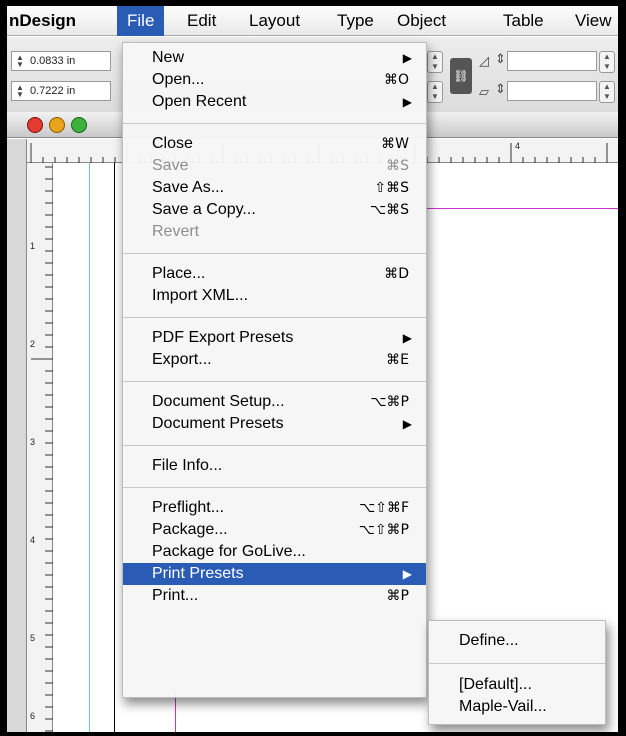 This screenshot has height=736, width=626. I want to click on rotate-angle-icon: ◿, so click(484, 60).